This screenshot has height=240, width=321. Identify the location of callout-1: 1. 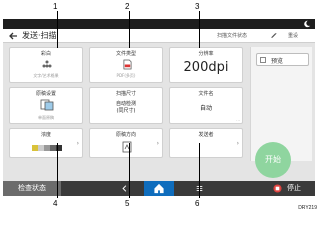
(55, 6).